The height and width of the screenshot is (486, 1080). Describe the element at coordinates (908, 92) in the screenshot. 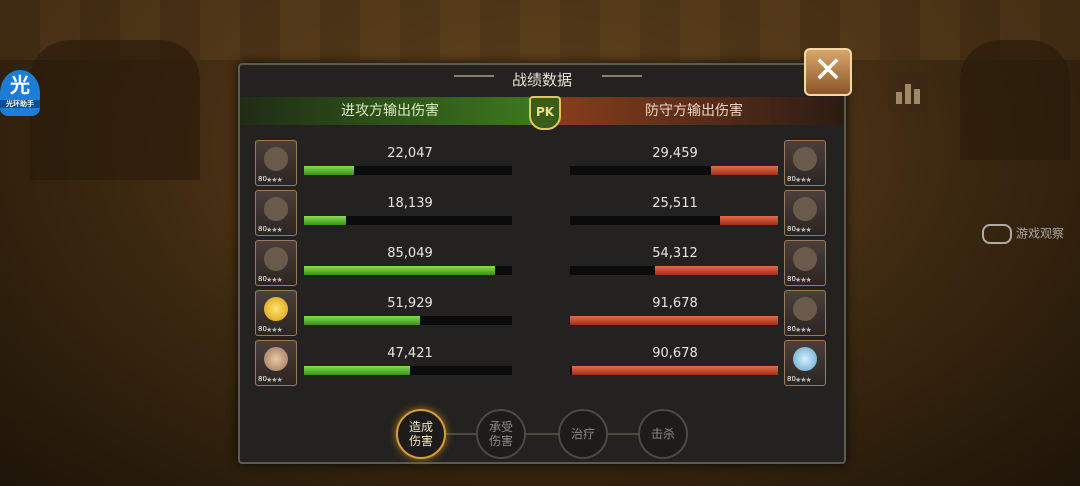

I see `bar-chart-icon` at that location.